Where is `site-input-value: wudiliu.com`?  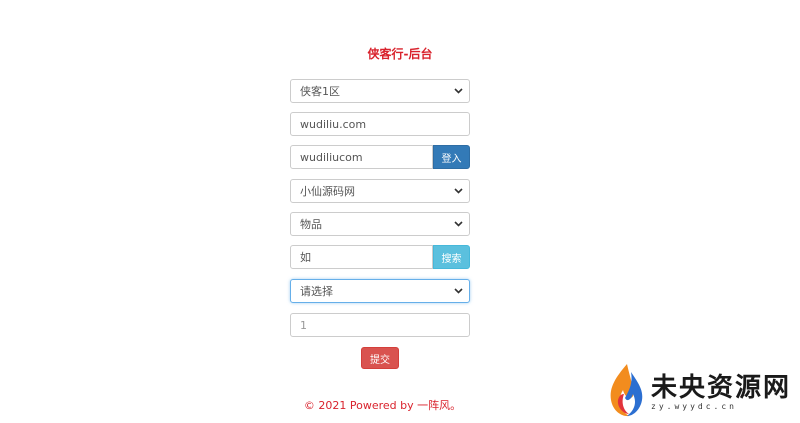
site-input-value: wudiliu.com is located at coordinates (333, 124).